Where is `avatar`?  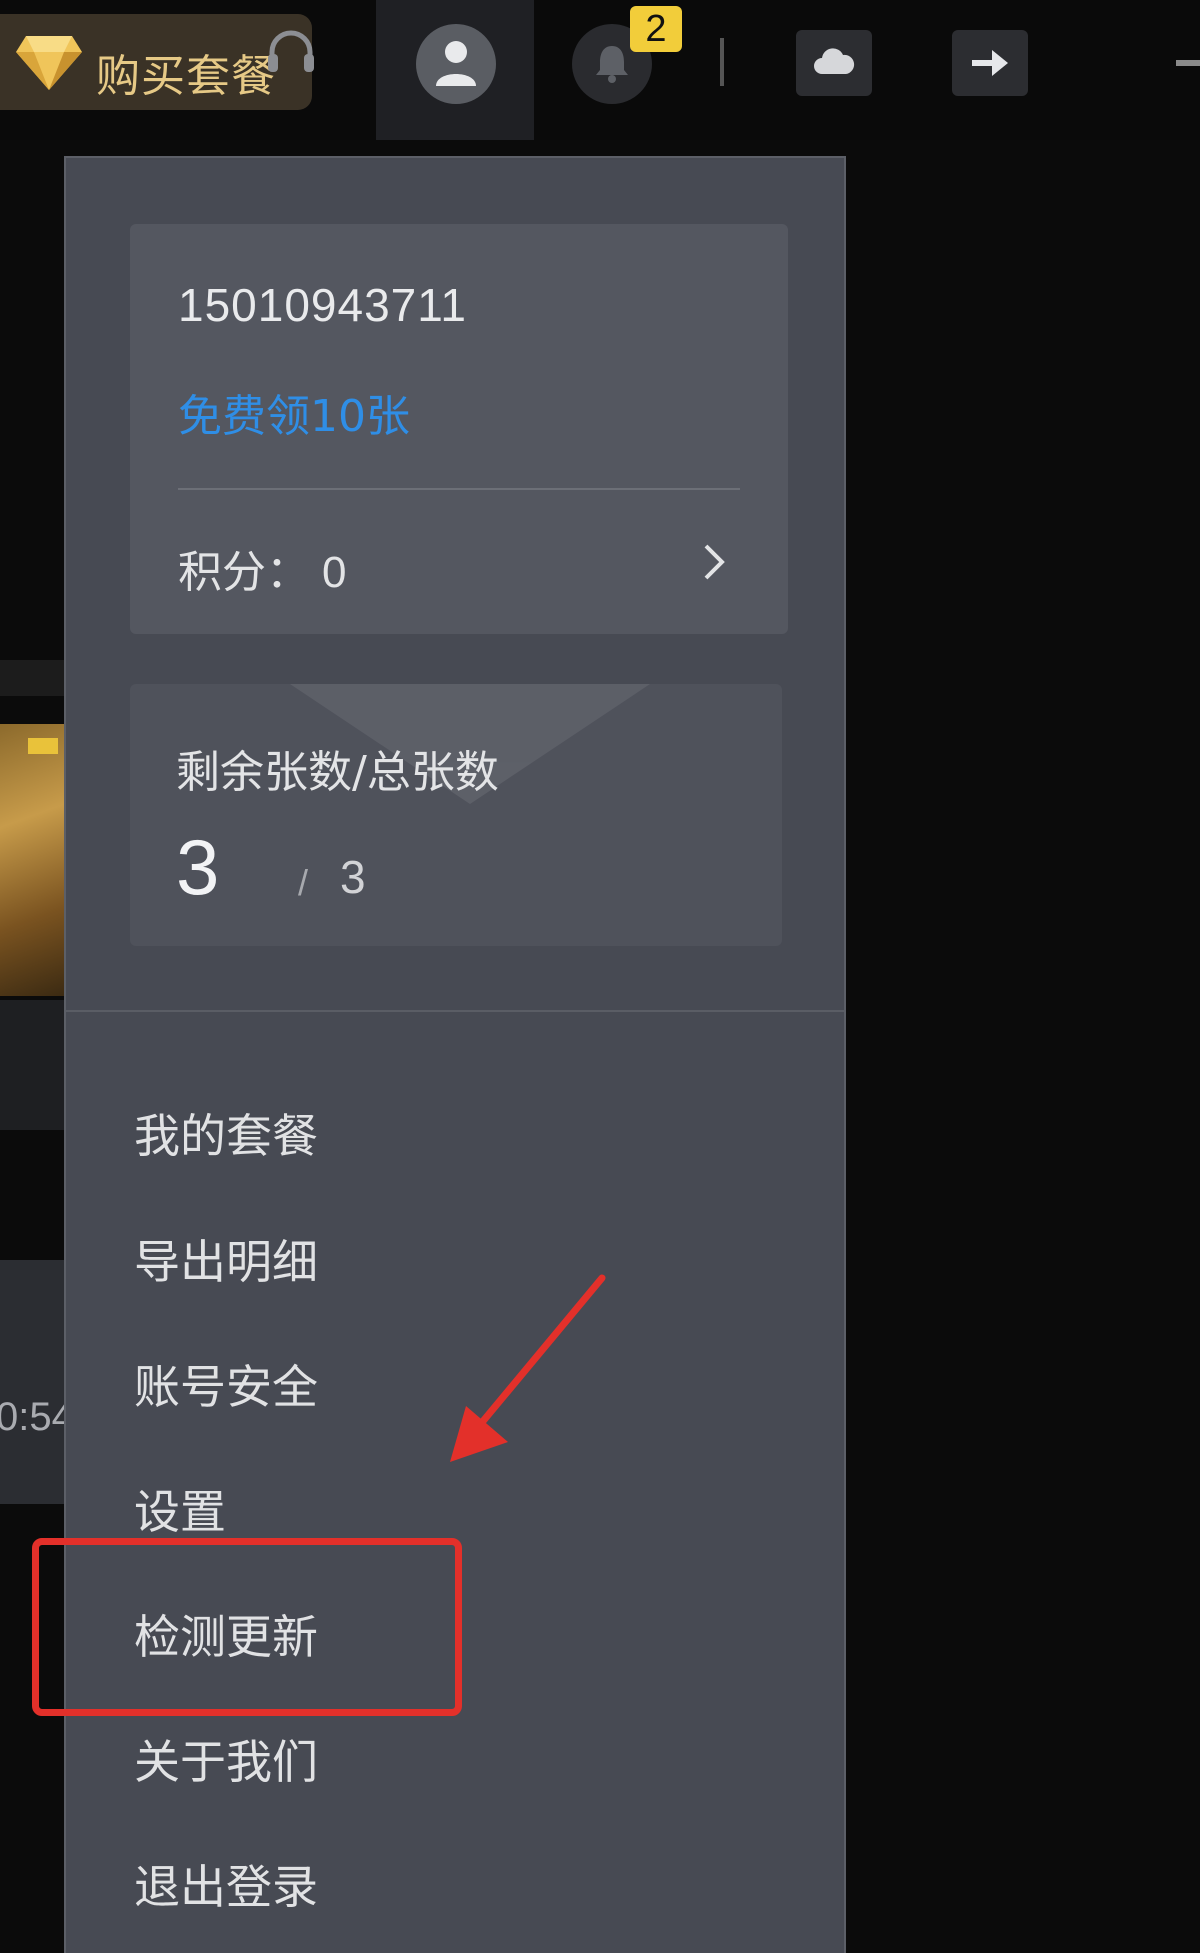 avatar is located at coordinates (456, 64).